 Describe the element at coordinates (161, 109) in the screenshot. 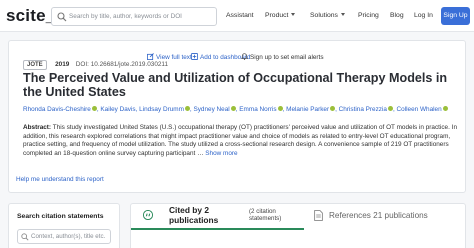

I see `author-link: Lindsay Drumm` at that location.